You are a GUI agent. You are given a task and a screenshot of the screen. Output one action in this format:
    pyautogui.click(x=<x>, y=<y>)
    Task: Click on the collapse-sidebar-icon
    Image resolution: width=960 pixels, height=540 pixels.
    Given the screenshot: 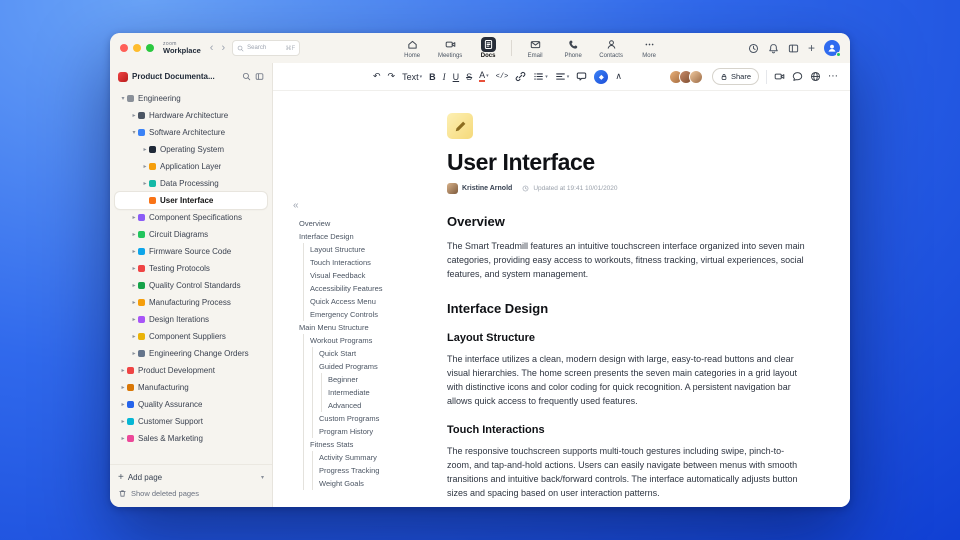 What is the action you would take?
    pyautogui.click(x=259, y=76)
    